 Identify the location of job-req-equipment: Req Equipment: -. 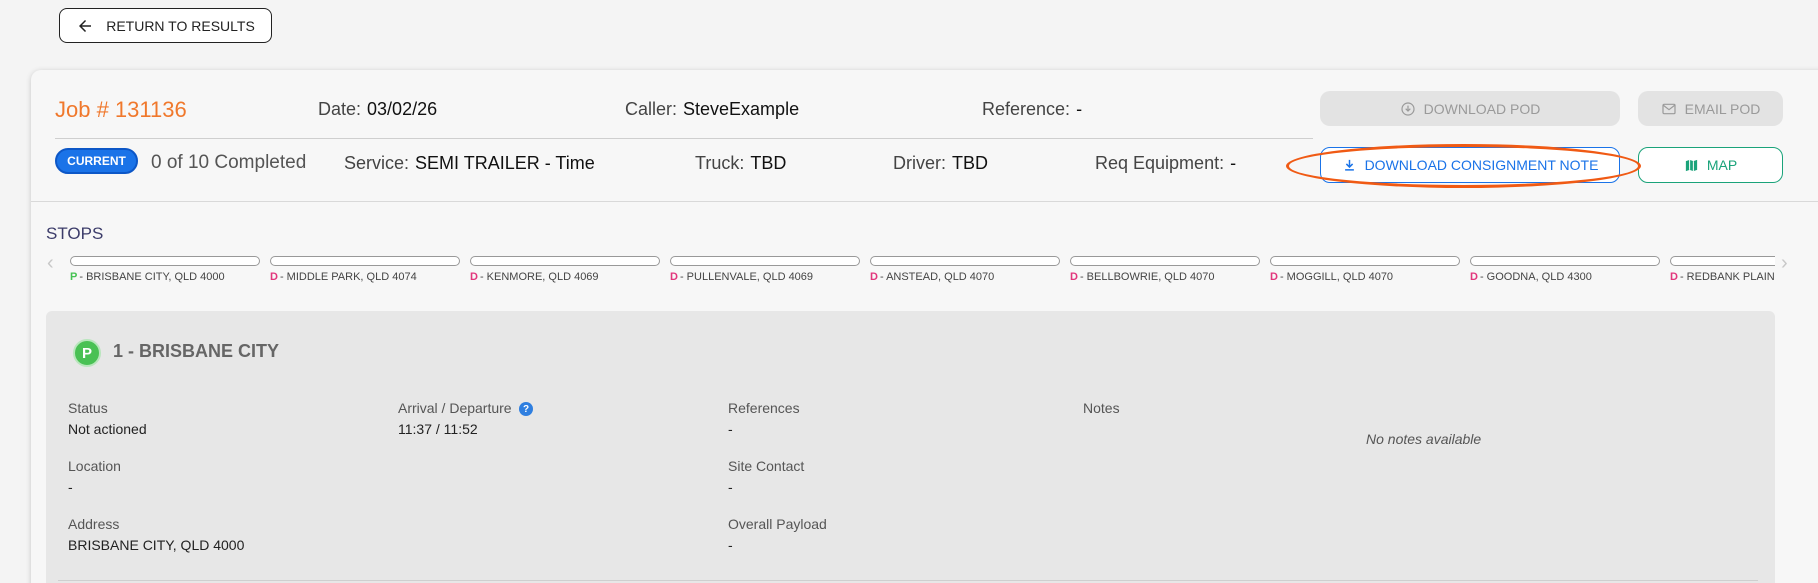
(1166, 163).